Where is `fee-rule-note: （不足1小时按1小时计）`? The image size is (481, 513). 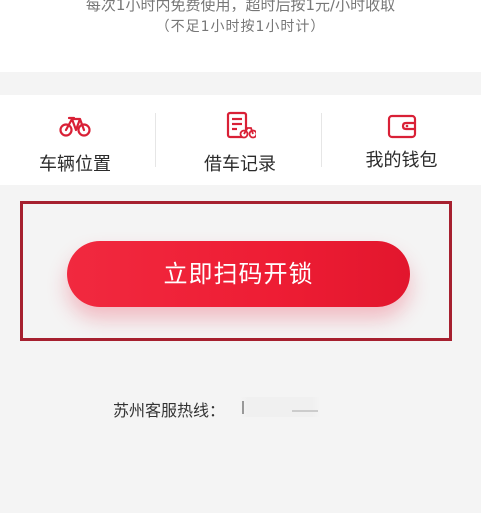 fee-rule-note: （不足1小时按1小时计） is located at coordinates (240, 27).